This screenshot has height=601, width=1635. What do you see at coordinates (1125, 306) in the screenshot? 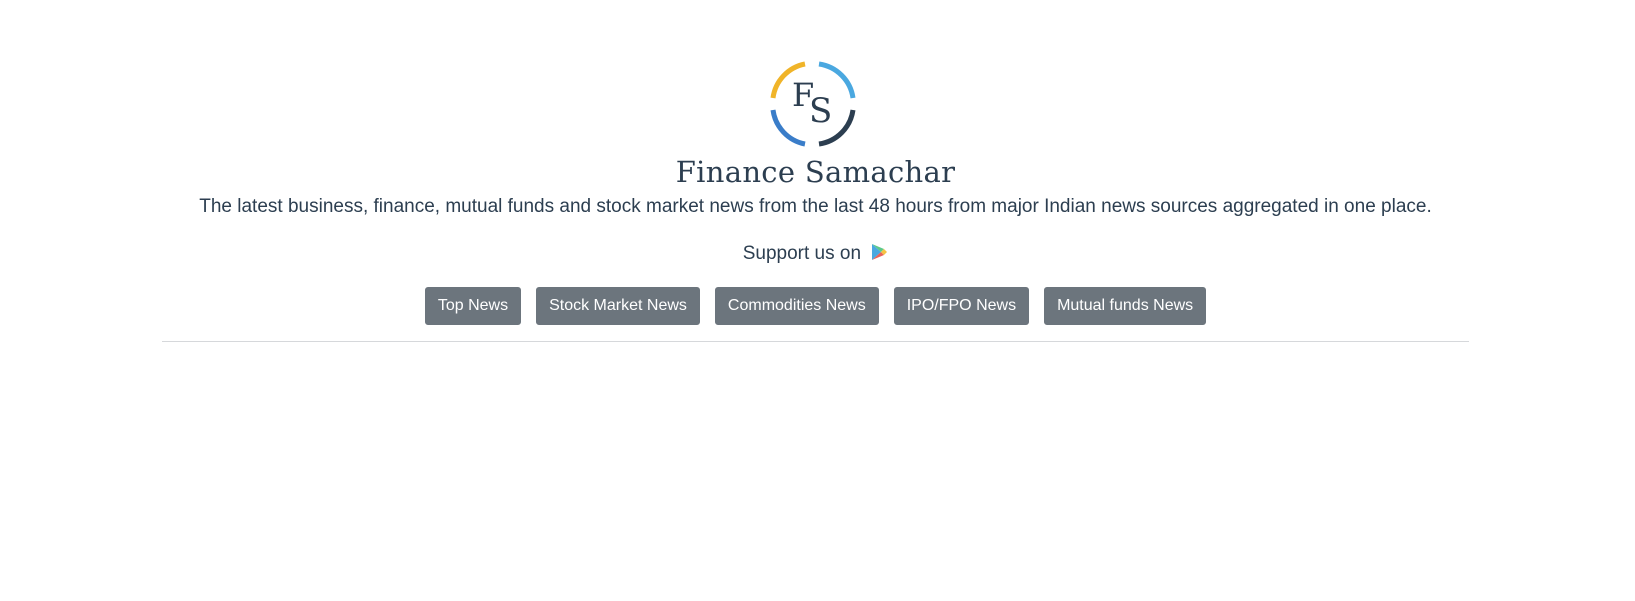
I see `mutual-funds-news-button: Mutual funds News` at bounding box center [1125, 306].